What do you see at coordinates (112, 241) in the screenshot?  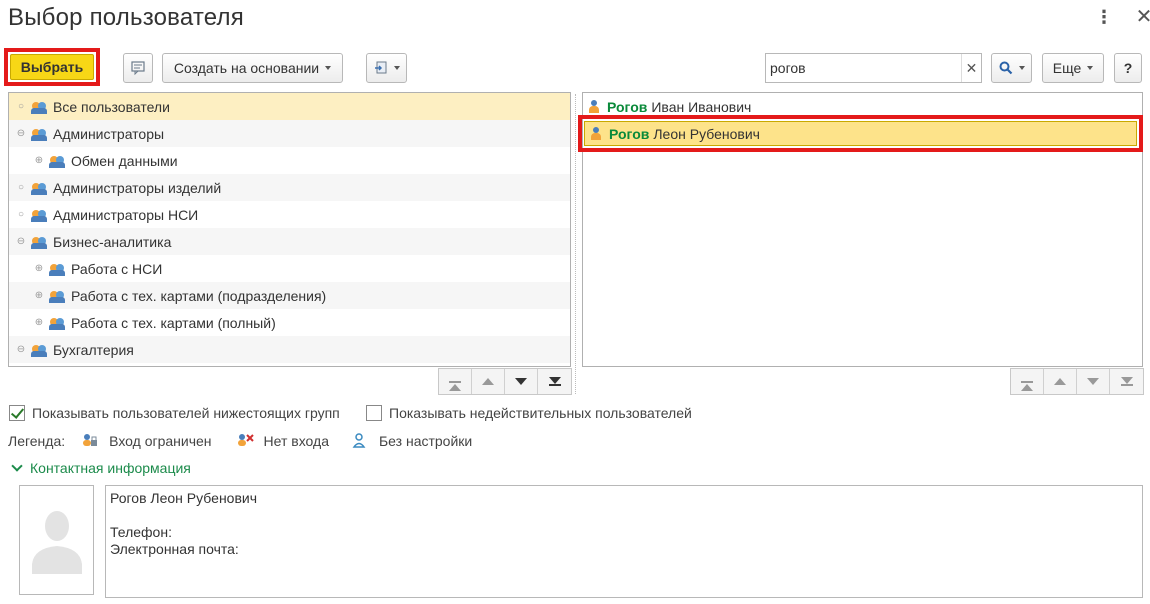 I see `tree-item-label: Бизнес-аналитика` at bounding box center [112, 241].